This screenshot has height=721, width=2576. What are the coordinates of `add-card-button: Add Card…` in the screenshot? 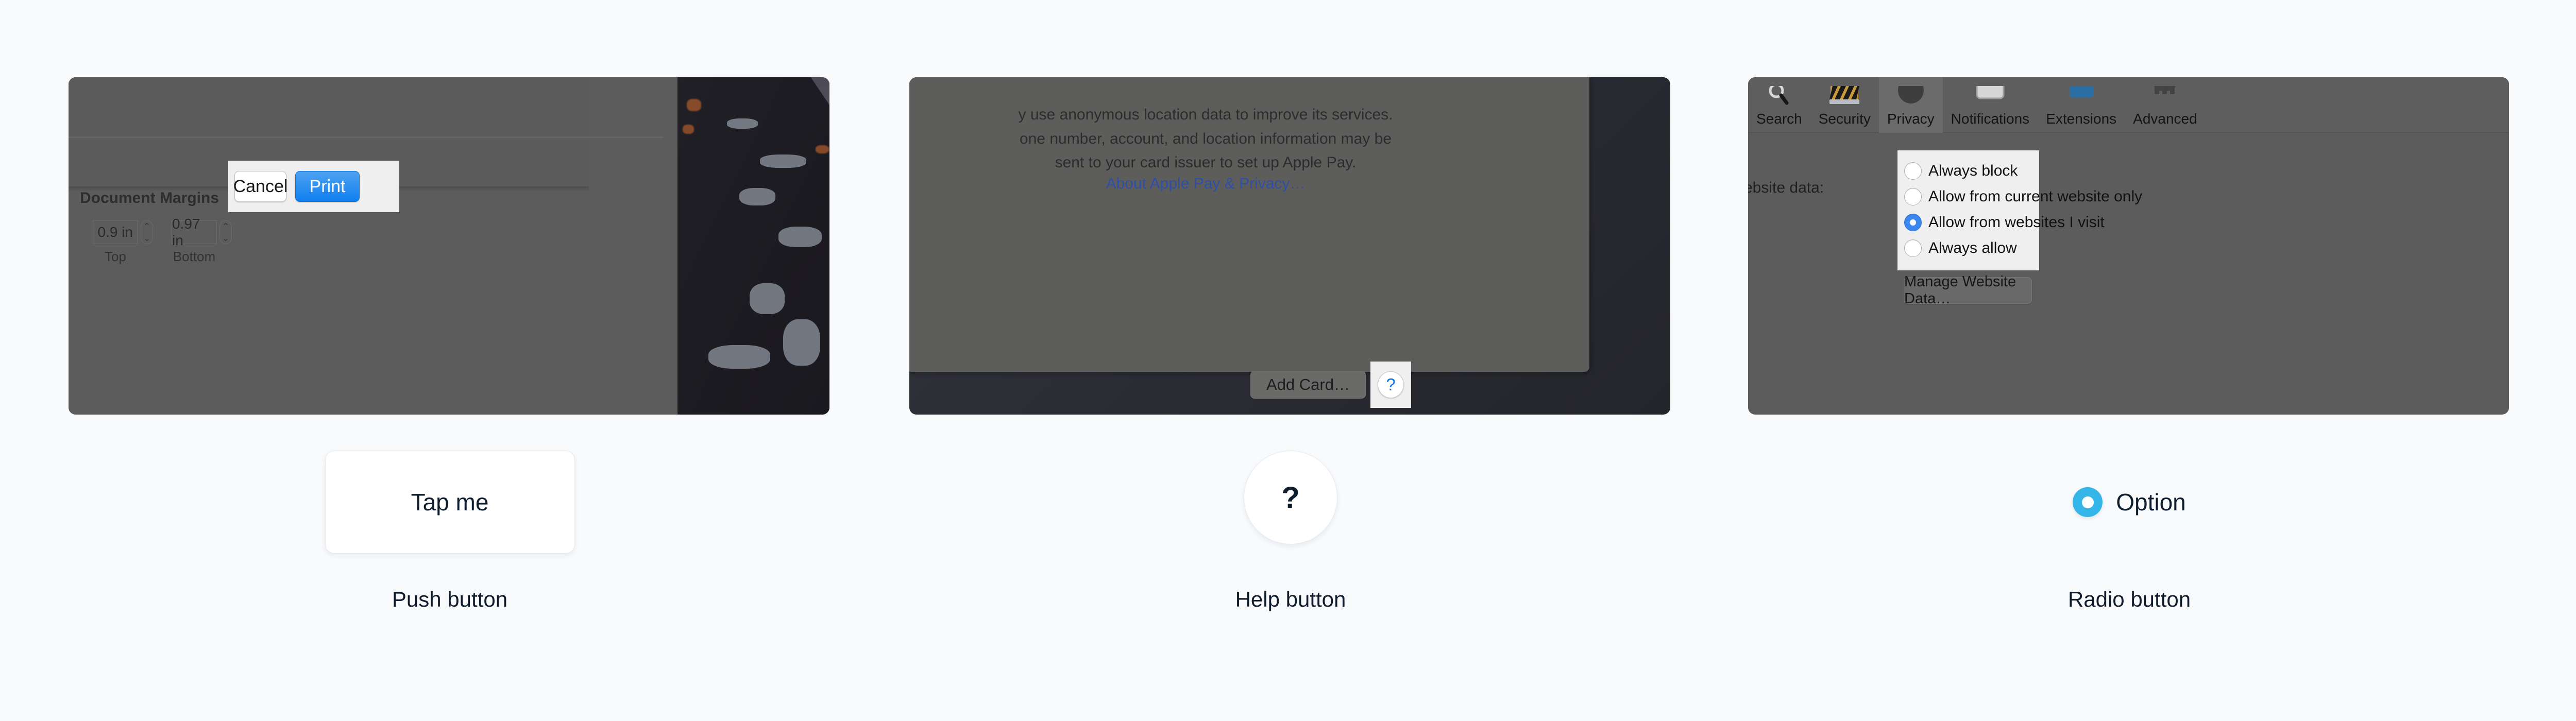 It's located at (1308, 385).